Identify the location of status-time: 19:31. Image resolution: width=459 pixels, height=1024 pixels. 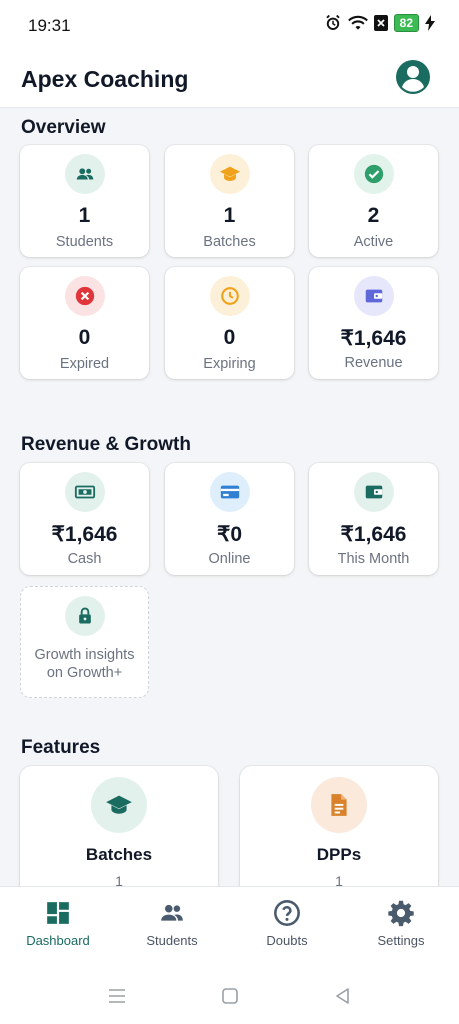
(49, 25).